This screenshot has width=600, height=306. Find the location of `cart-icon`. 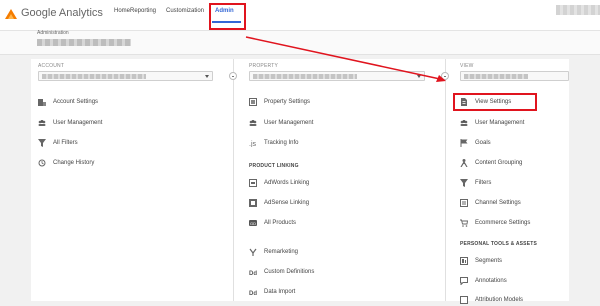

cart-icon is located at coordinates (464, 223).